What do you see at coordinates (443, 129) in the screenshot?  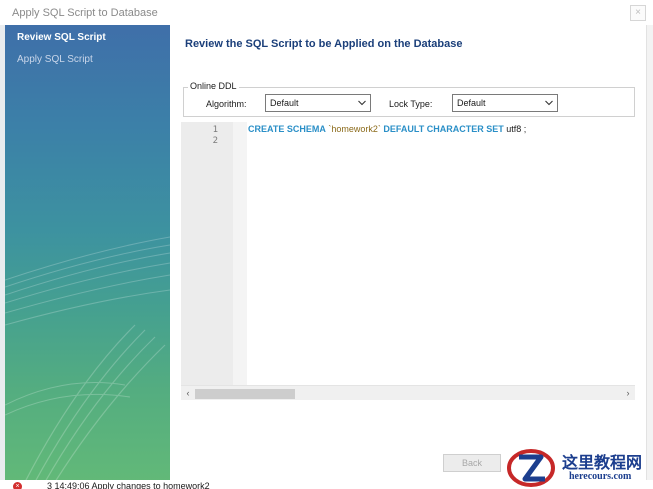 I see `sql-keyword: DEFAULT CHARACTER SET` at bounding box center [443, 129].